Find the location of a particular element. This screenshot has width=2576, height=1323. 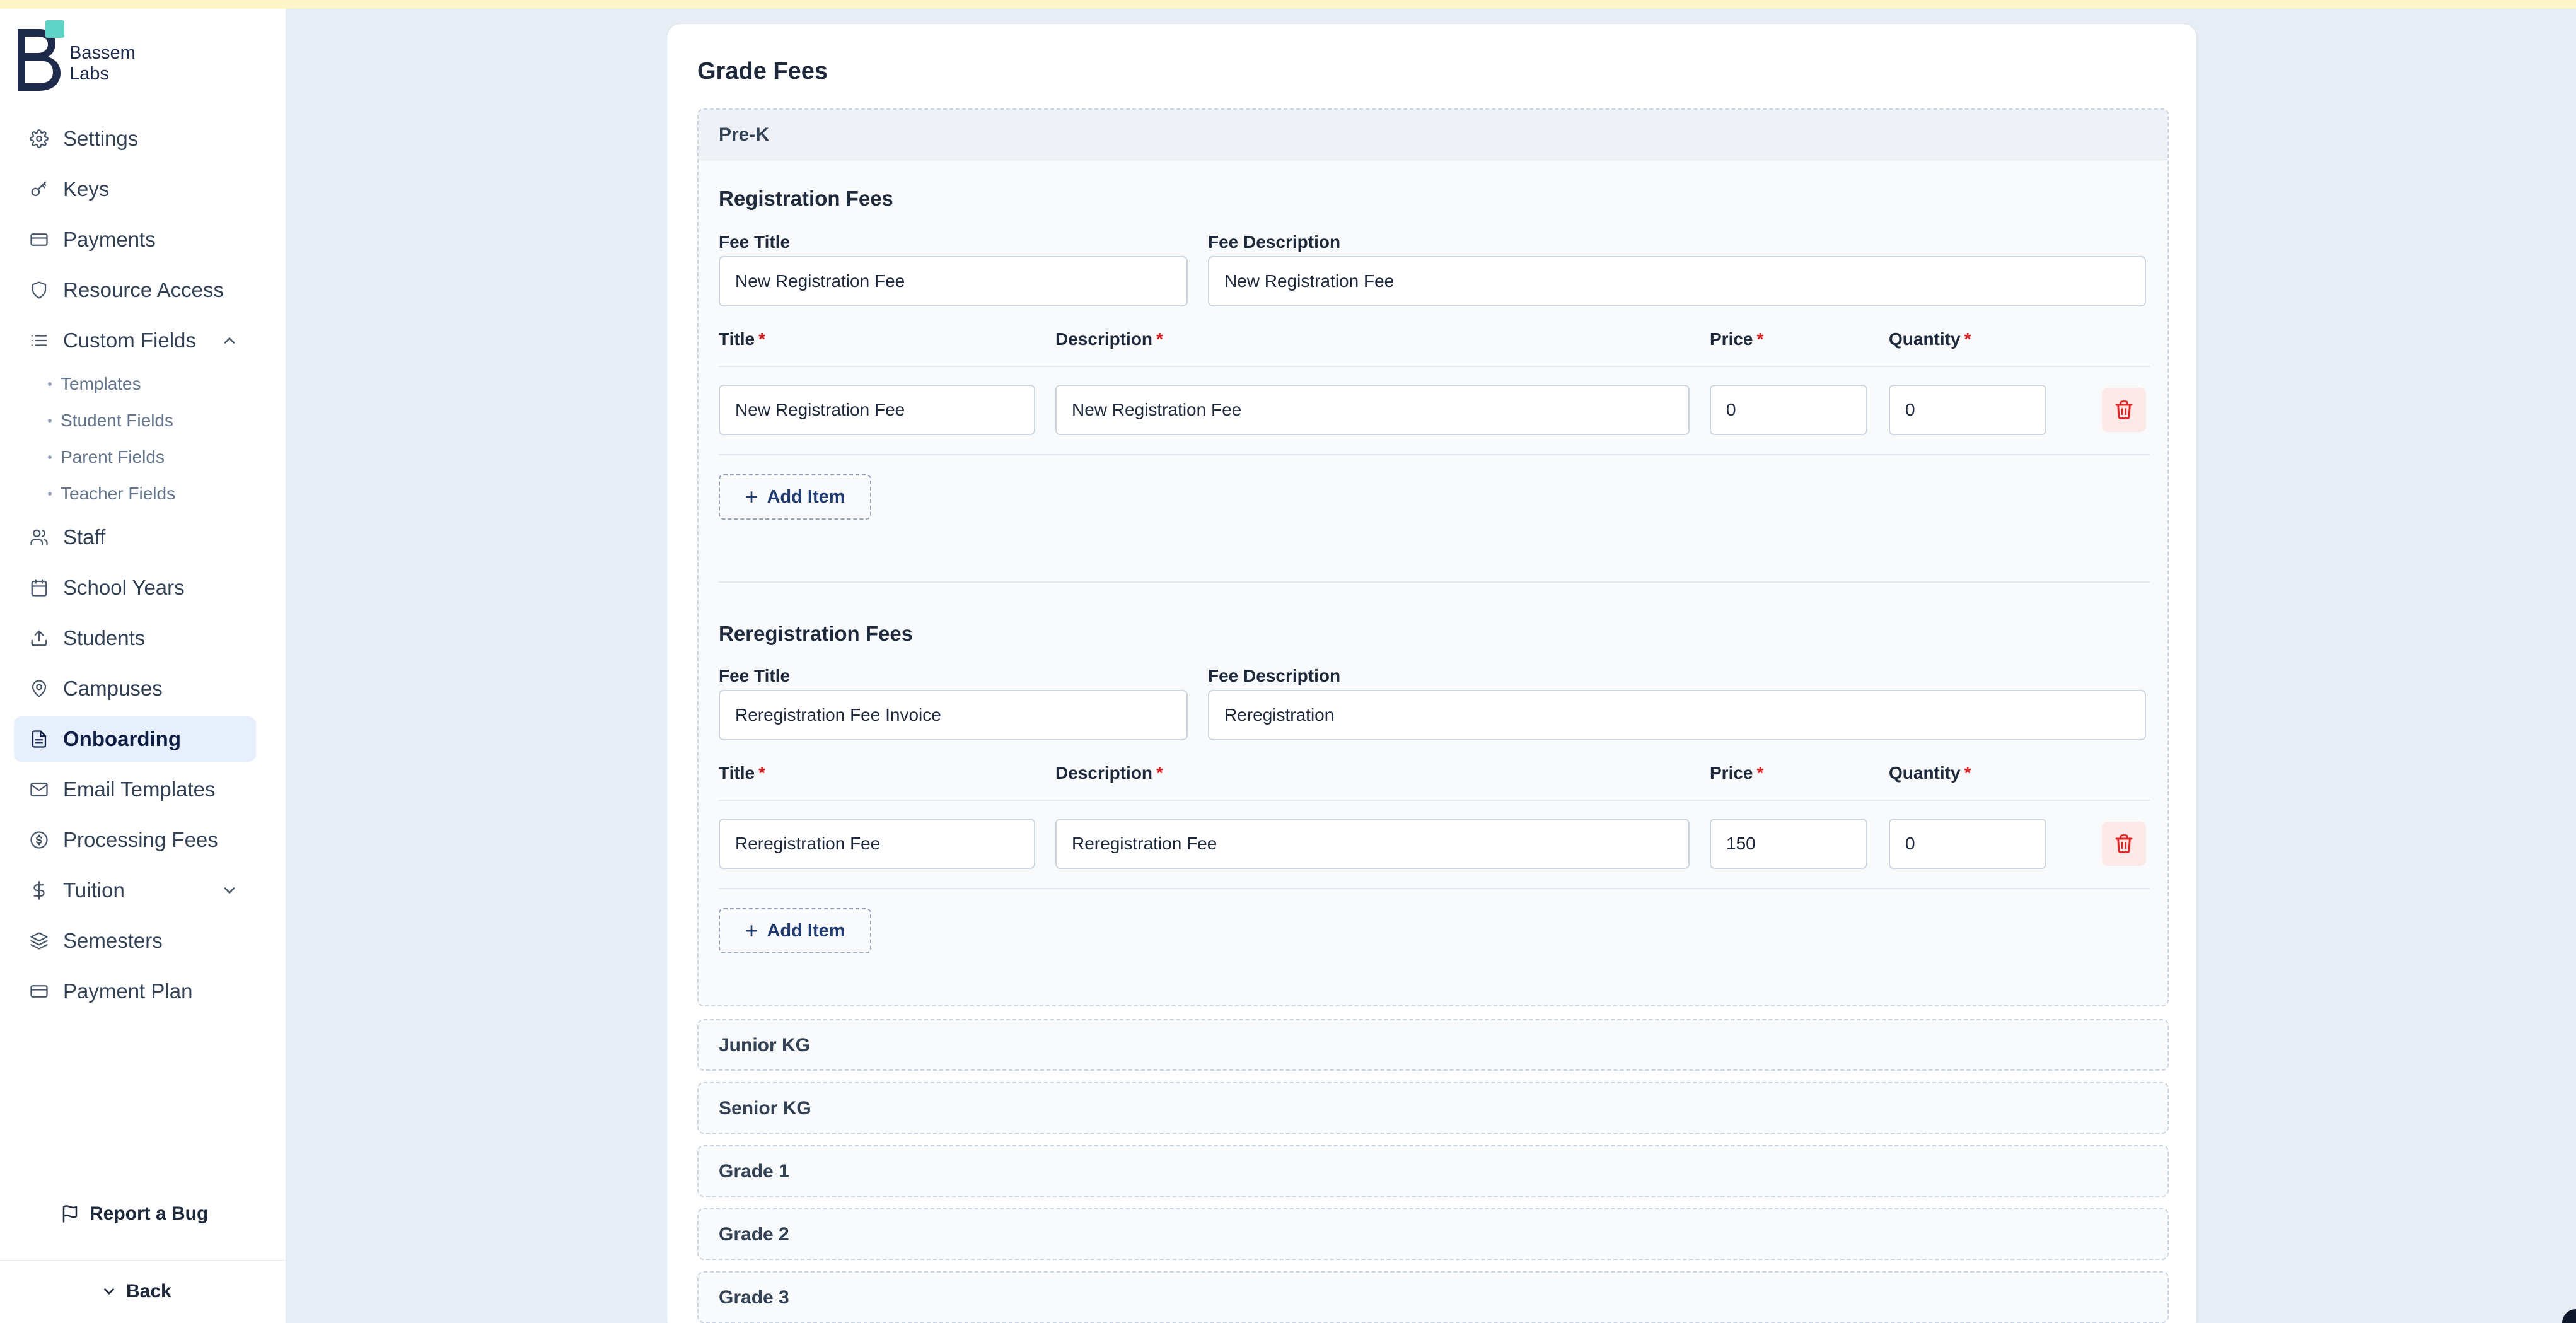

item-description-input: New Registration Fee is located at coordinates (1372, 410).